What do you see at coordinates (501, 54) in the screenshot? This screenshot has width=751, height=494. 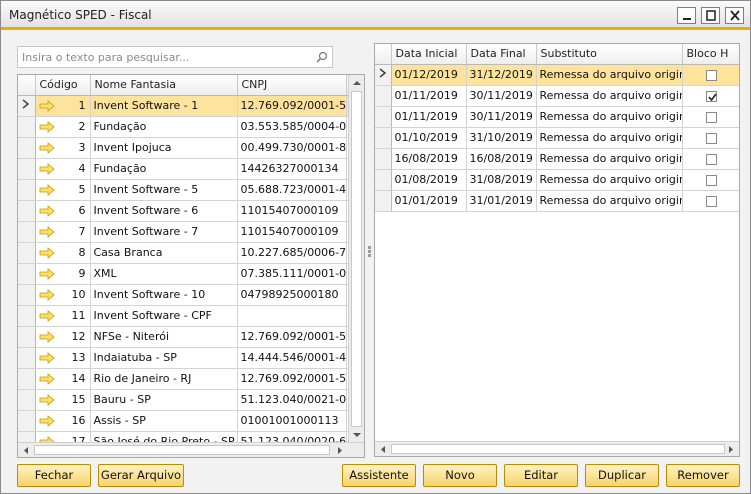 I see `col-header-data-final: Data Final` at bounding box center [501, 54].